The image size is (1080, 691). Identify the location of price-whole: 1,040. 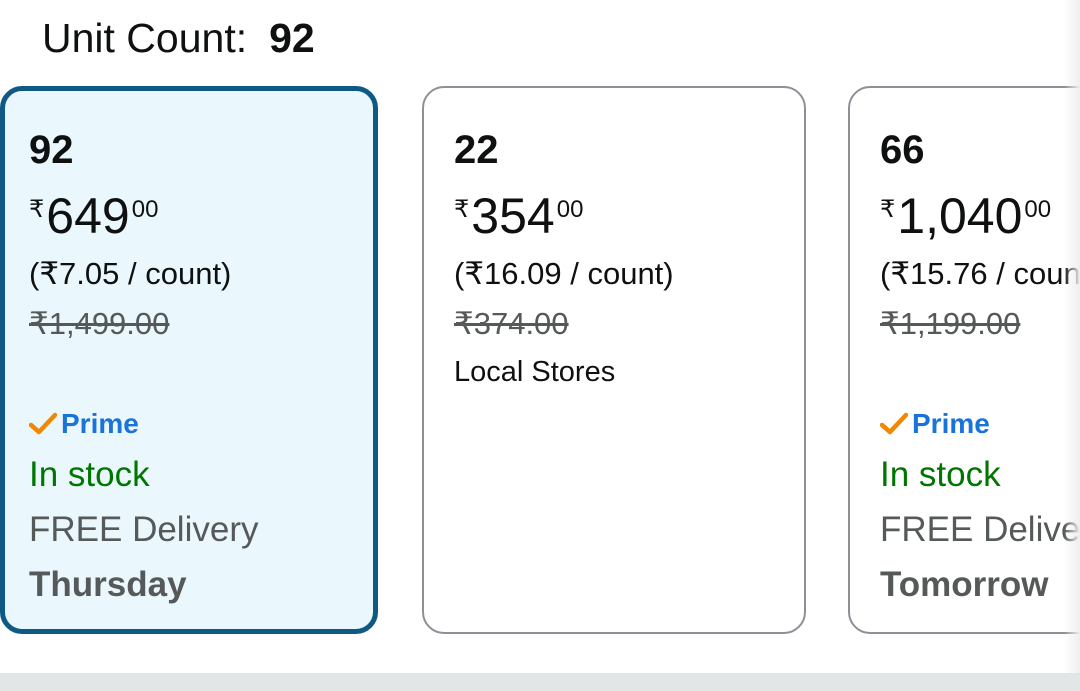
(960, 216).